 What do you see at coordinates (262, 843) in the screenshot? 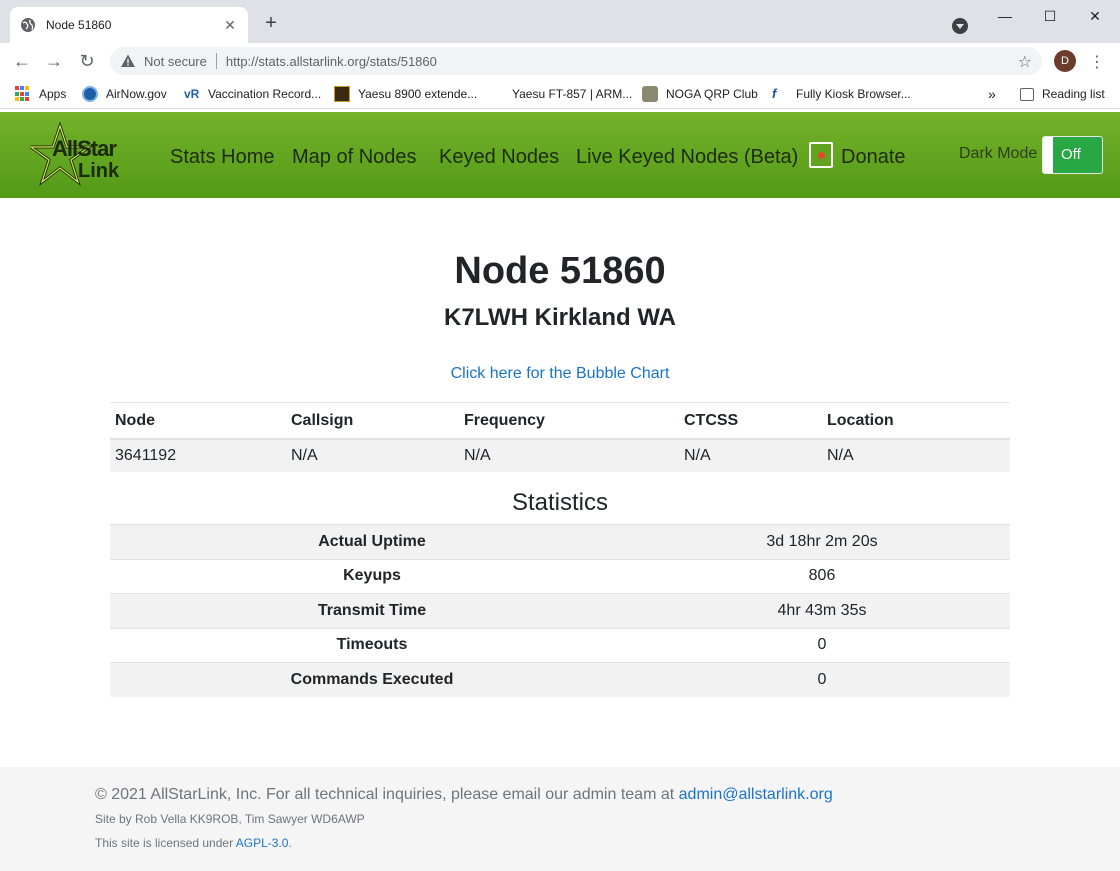
I see `license-link: AGPL-3.0` at bounding box center [262, 843].